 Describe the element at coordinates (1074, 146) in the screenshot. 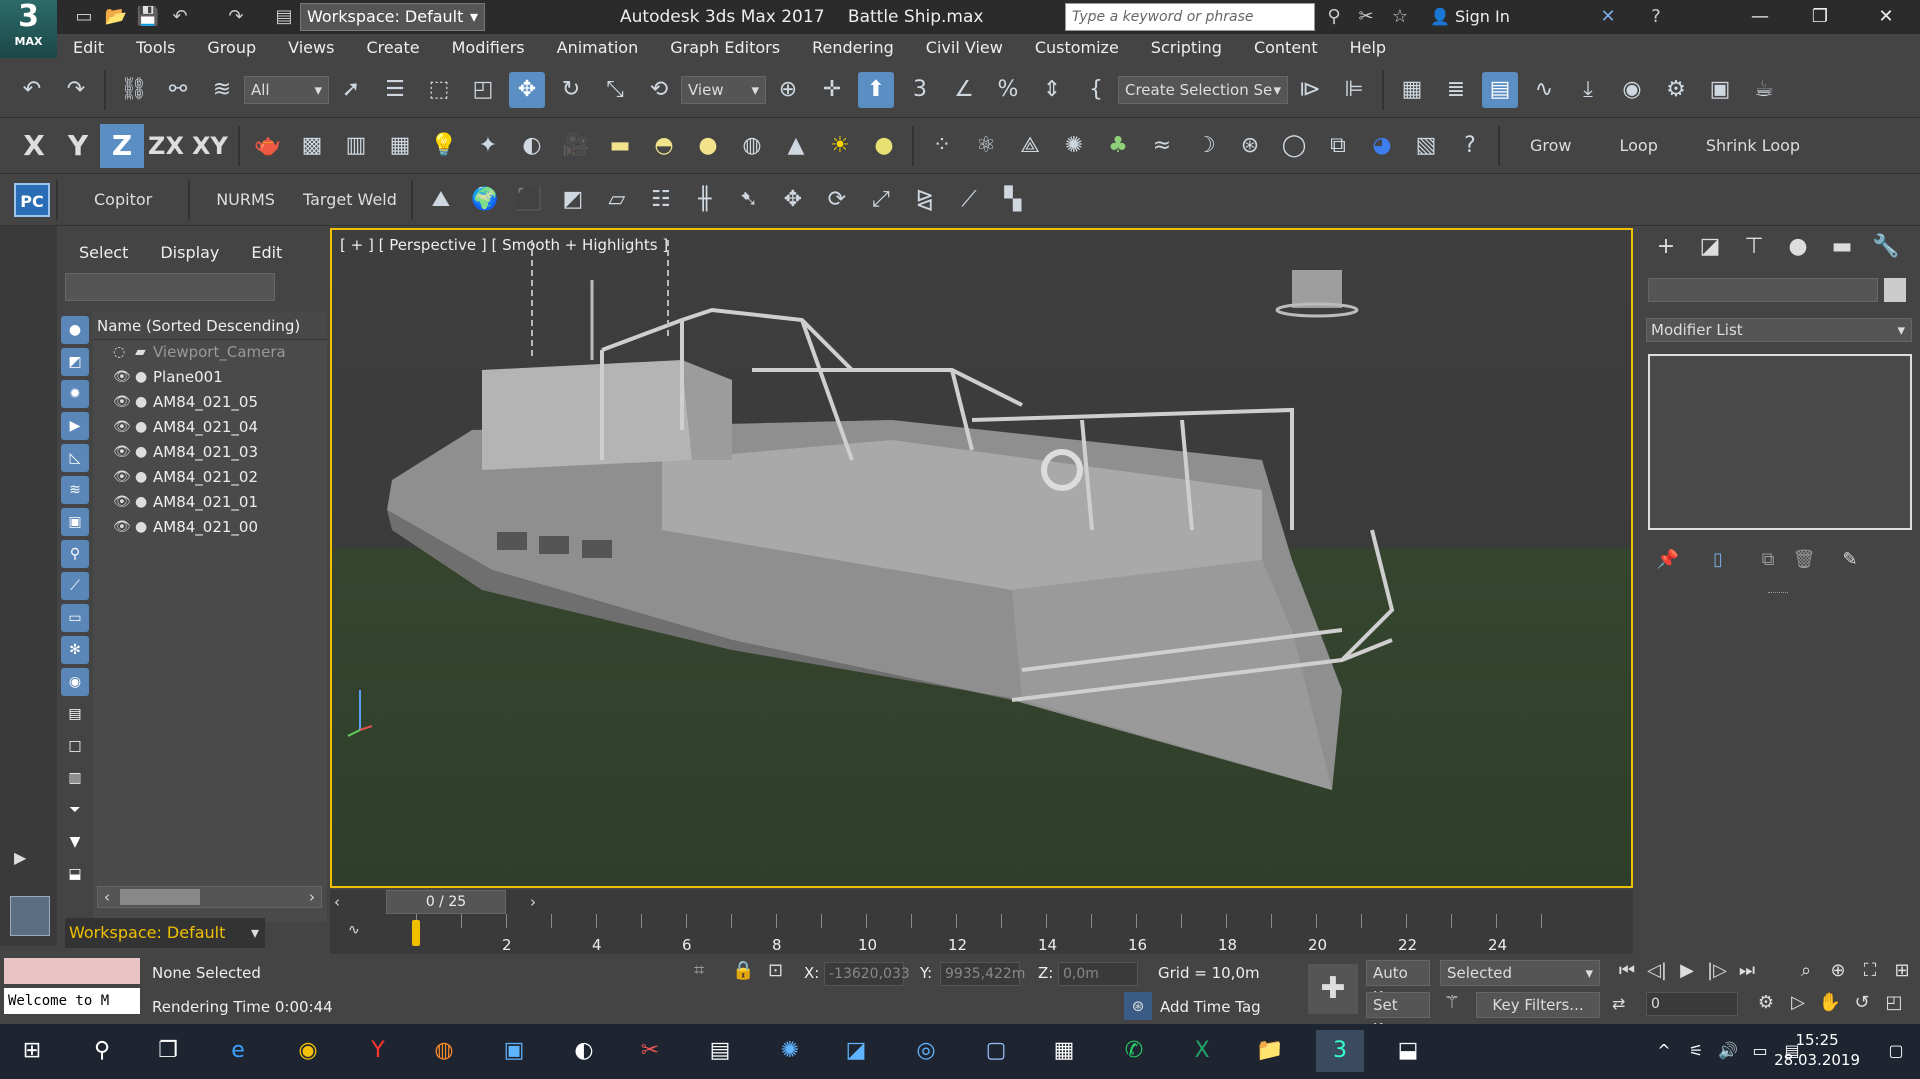

I see `gear-icon: ✺` at that location.